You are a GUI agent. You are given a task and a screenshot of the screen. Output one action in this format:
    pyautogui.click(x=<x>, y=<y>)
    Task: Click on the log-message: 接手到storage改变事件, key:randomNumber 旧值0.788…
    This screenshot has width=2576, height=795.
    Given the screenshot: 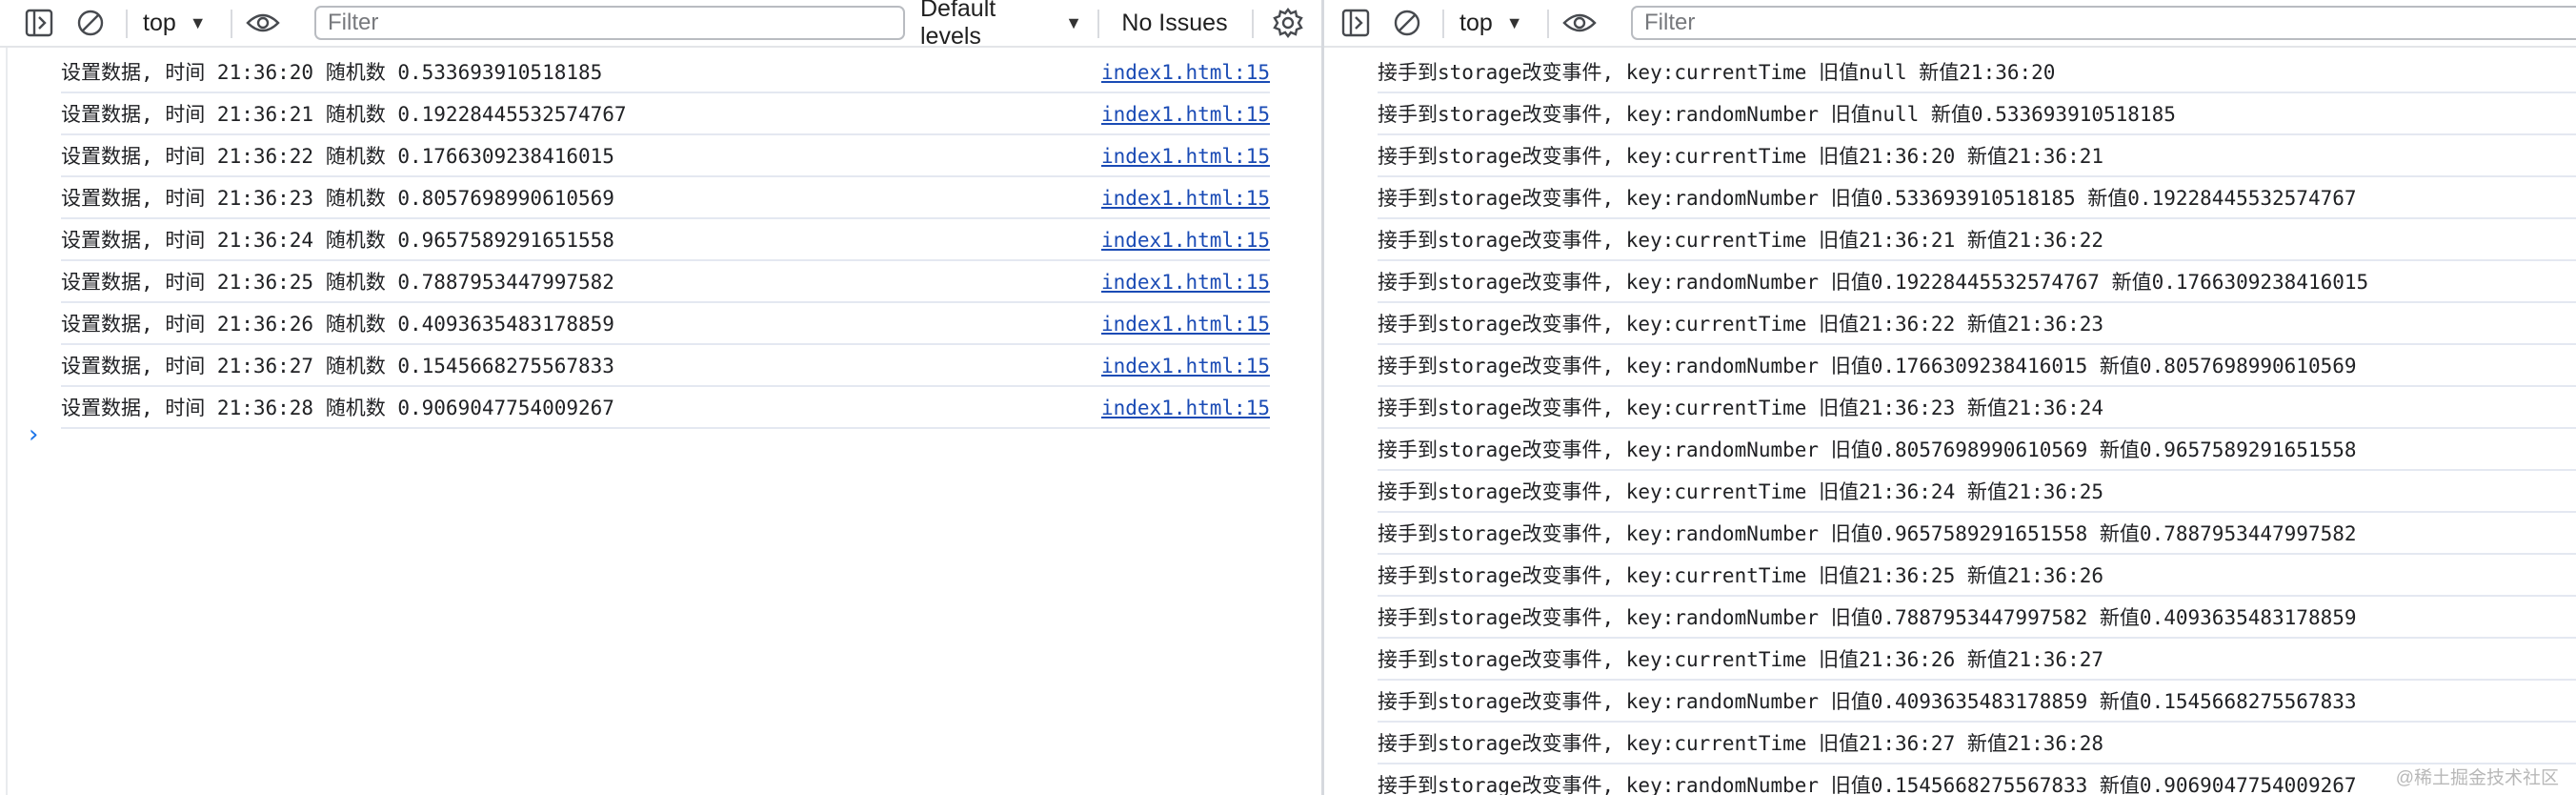 What is the action you would take?
    pyautogui.click(x=1868, y=617)
    